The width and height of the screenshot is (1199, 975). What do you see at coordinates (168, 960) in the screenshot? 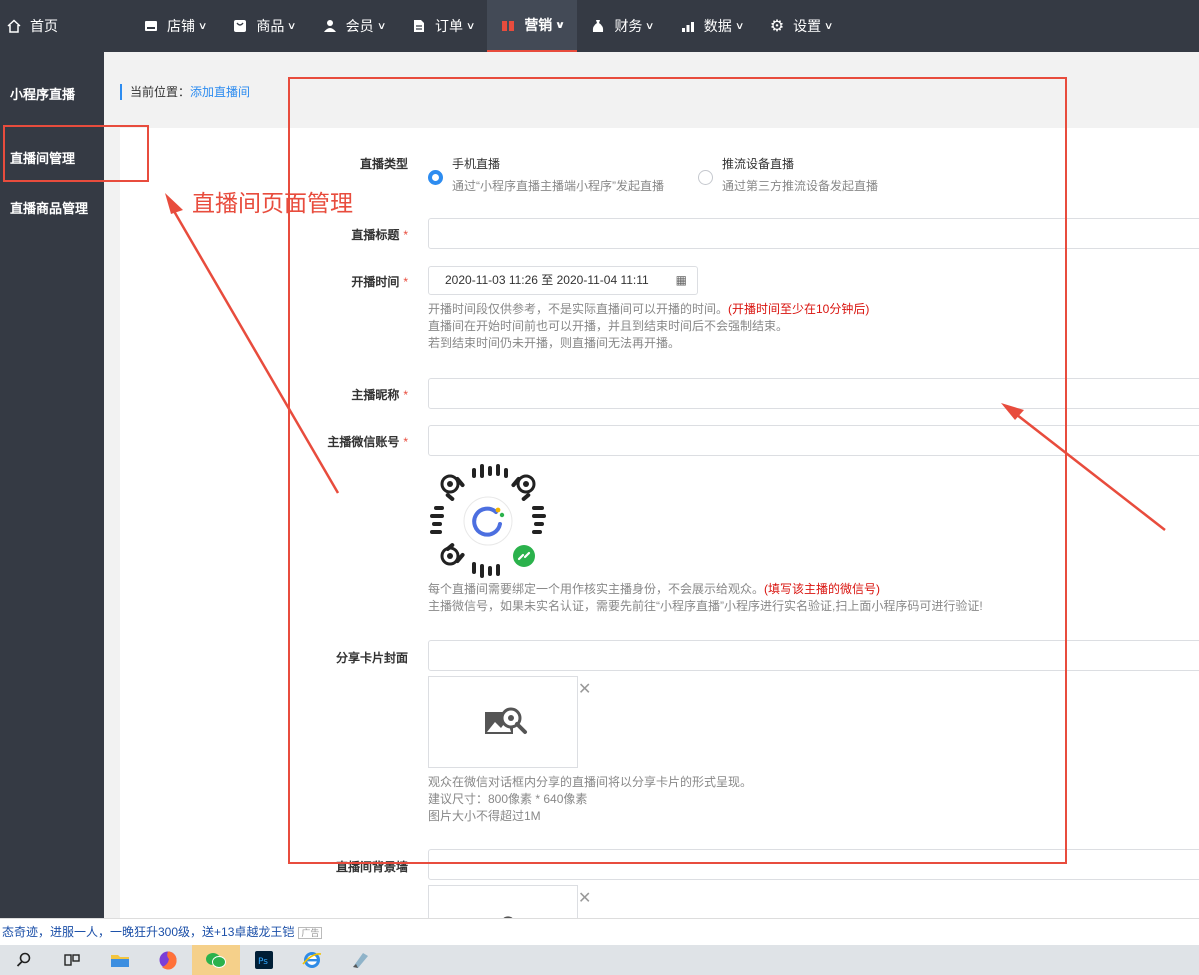
I see `firefox-icon` at bounding box center [168, 960].